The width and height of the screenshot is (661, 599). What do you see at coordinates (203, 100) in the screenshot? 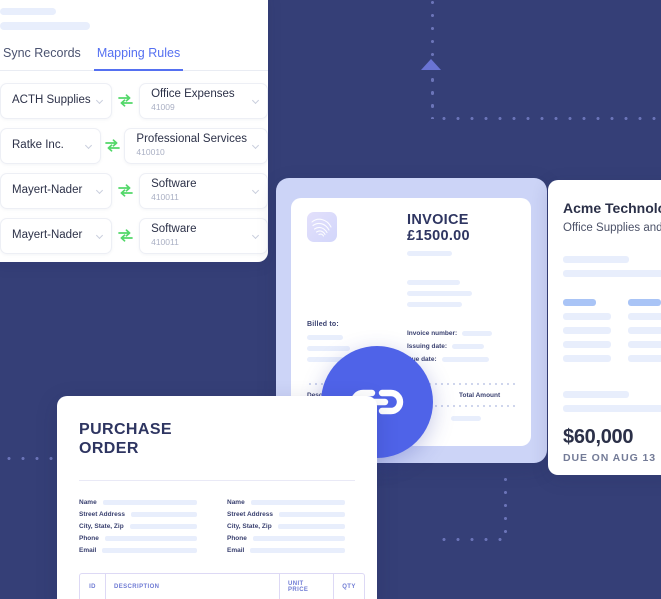
I see `target-account-select-1: Office Expenses 41009` at bounding box center [203, 100].